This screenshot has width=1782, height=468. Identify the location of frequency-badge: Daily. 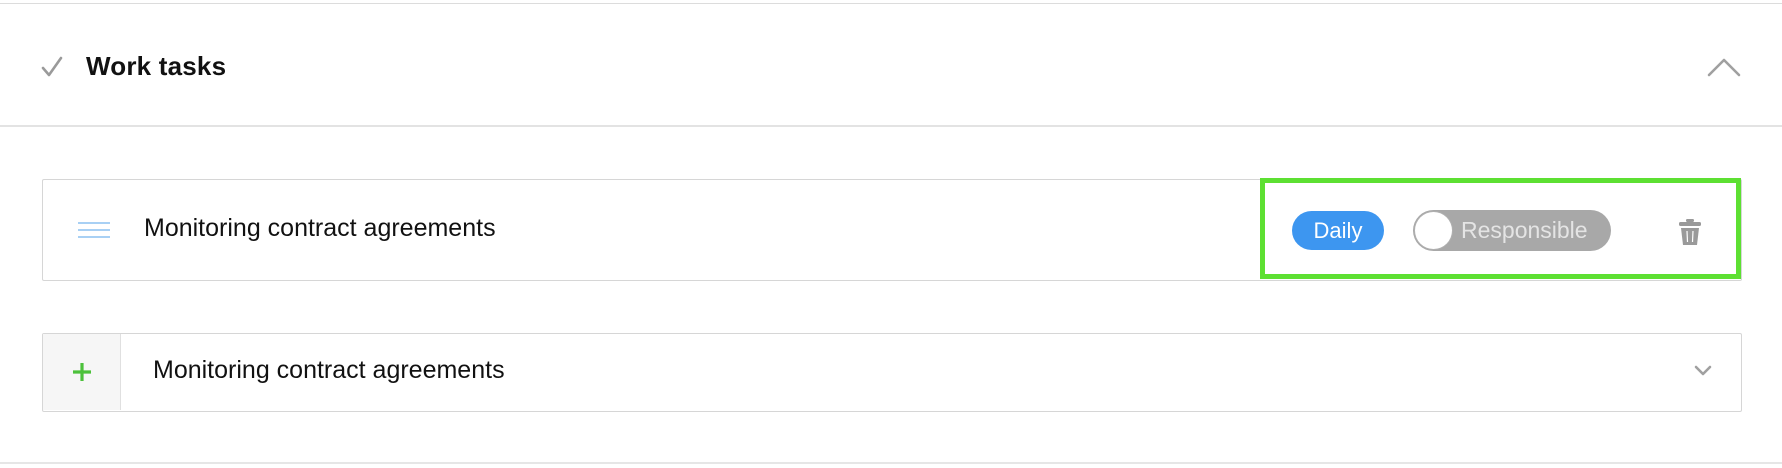
(1338, 230).